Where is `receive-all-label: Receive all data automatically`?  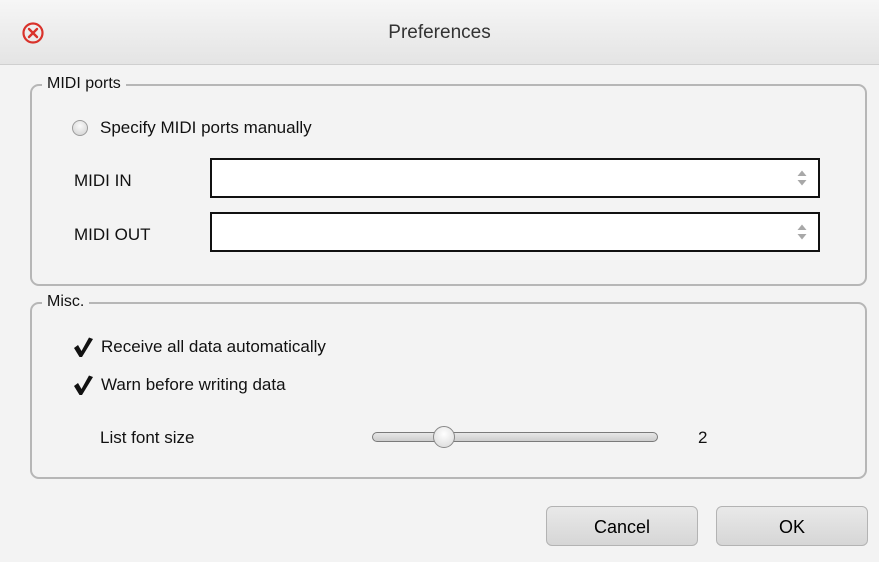
receive-all-label: Receive all data automatically is located at coordinates (213, 346).